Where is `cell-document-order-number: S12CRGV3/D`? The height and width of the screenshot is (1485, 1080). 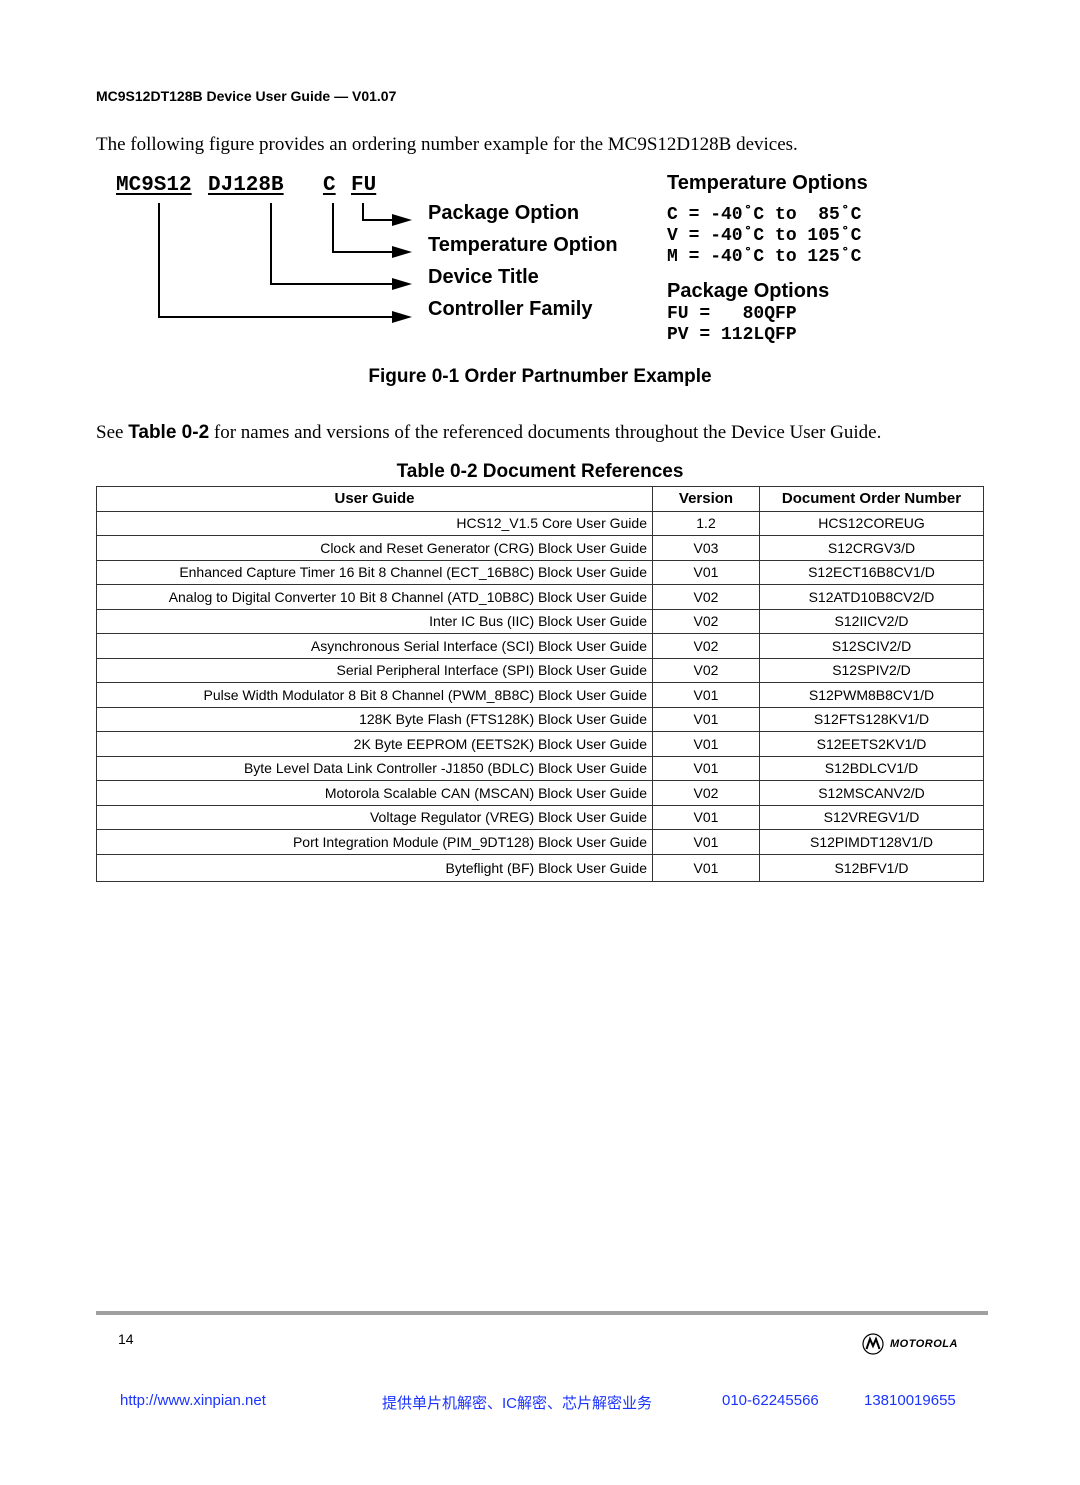
cell-document-order-number: S12CRGV3/D is located at coordinates (871, 548).